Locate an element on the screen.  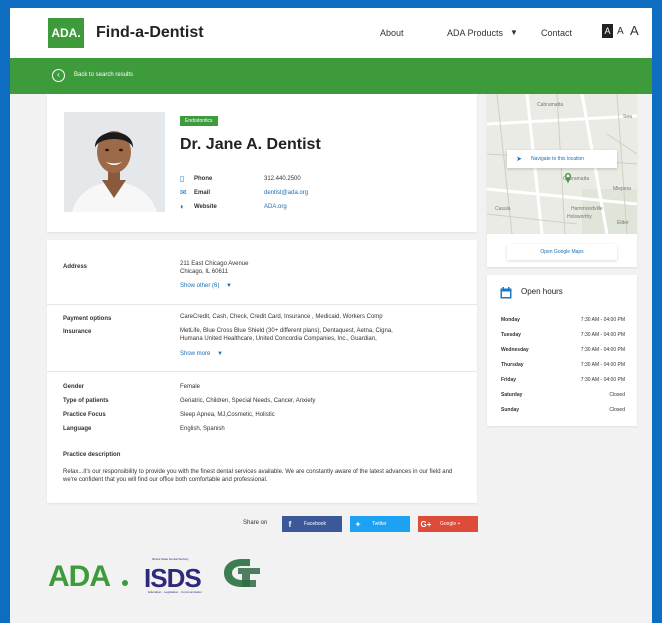
day-name: Wednesday is located at coordinates (515, 350).